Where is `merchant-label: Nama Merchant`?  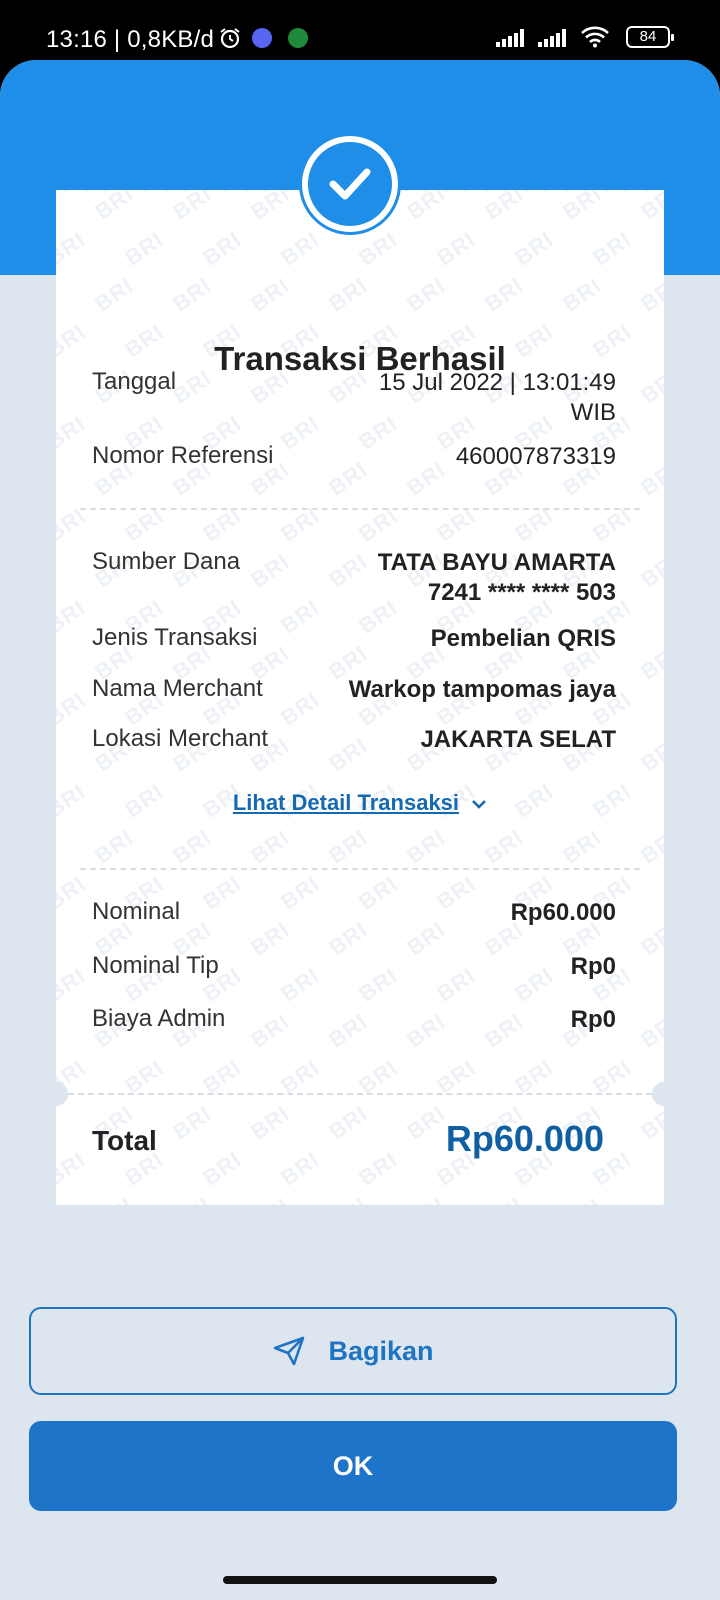 merchant-label: Nama Merchant is located at coordinates (177, 688).